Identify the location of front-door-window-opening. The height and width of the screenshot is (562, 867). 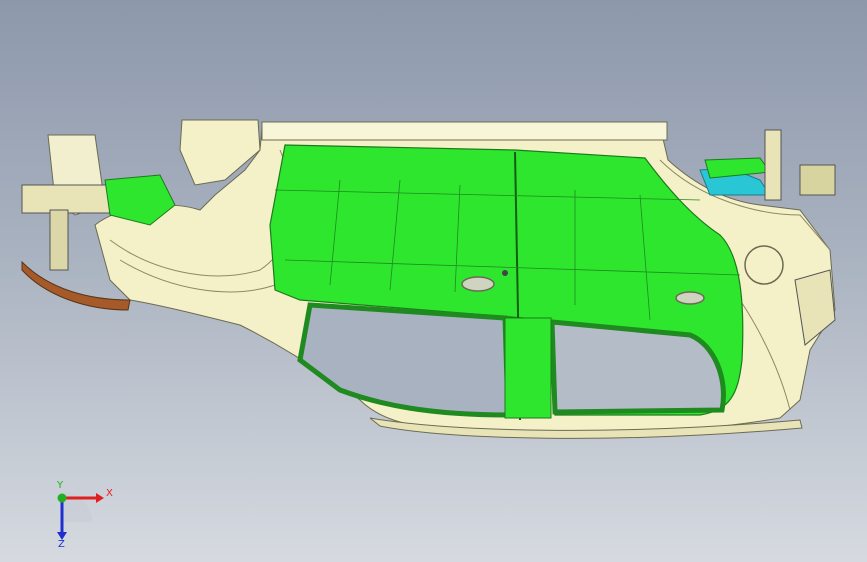
(404, 360).